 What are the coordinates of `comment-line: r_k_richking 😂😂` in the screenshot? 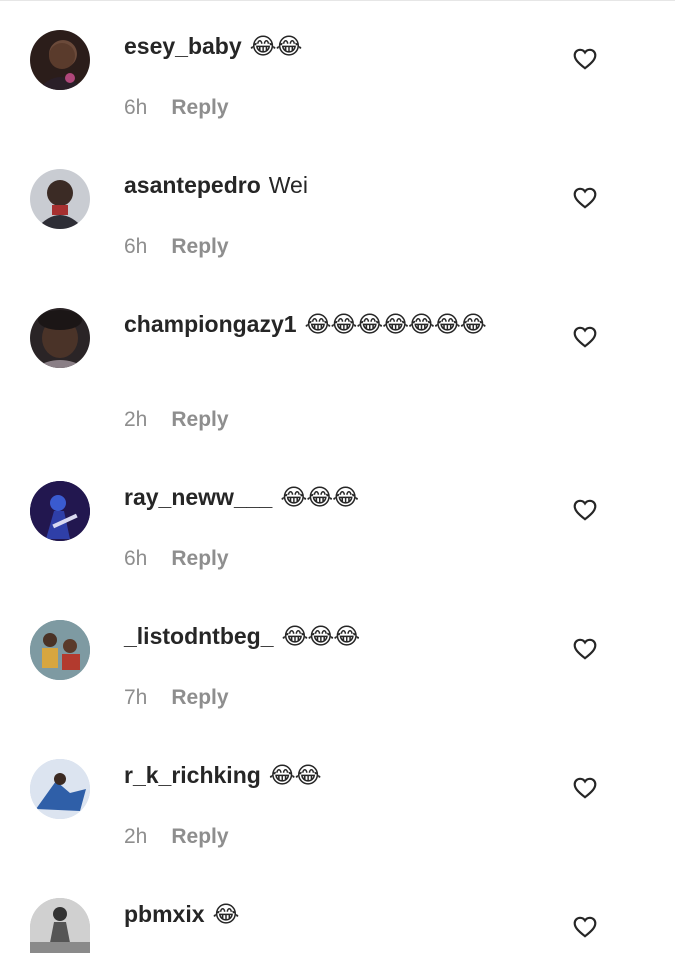 It's located at (334, 775).